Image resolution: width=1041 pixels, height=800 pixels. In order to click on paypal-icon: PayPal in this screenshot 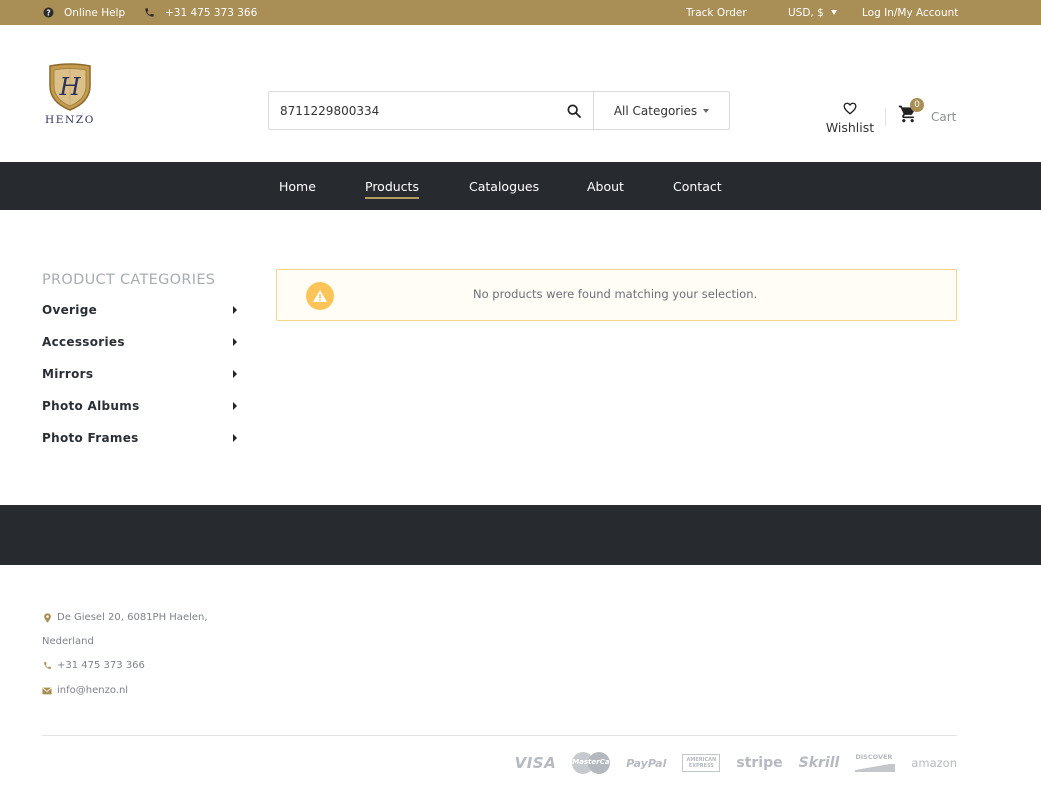, I will do `click(646, 763)`.